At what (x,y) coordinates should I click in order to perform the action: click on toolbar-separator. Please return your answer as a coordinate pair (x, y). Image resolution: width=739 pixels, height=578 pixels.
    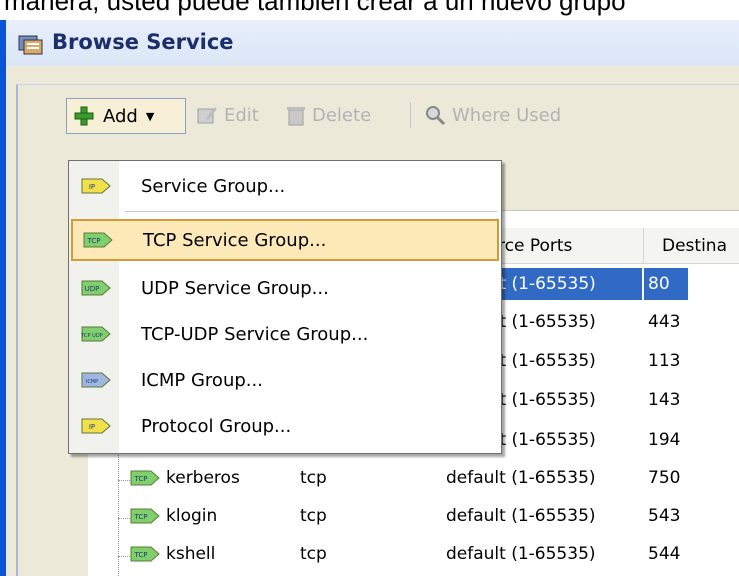
    Looking at the image, I should click on (410, 115).